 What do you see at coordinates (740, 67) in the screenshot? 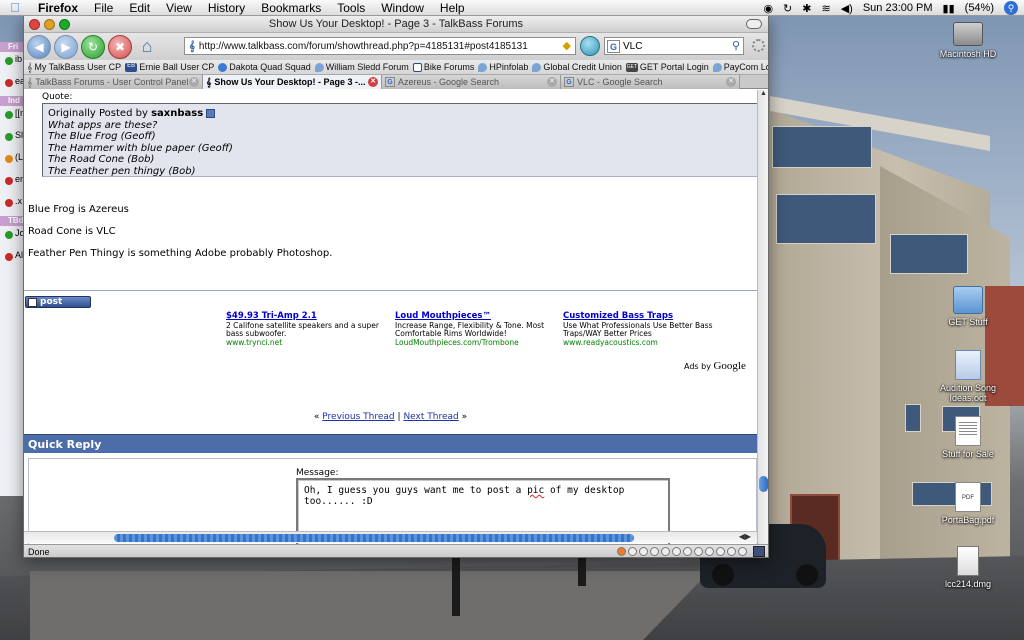
I see `bookmark-item: PayCom Login` at bounding box center [740, 67].